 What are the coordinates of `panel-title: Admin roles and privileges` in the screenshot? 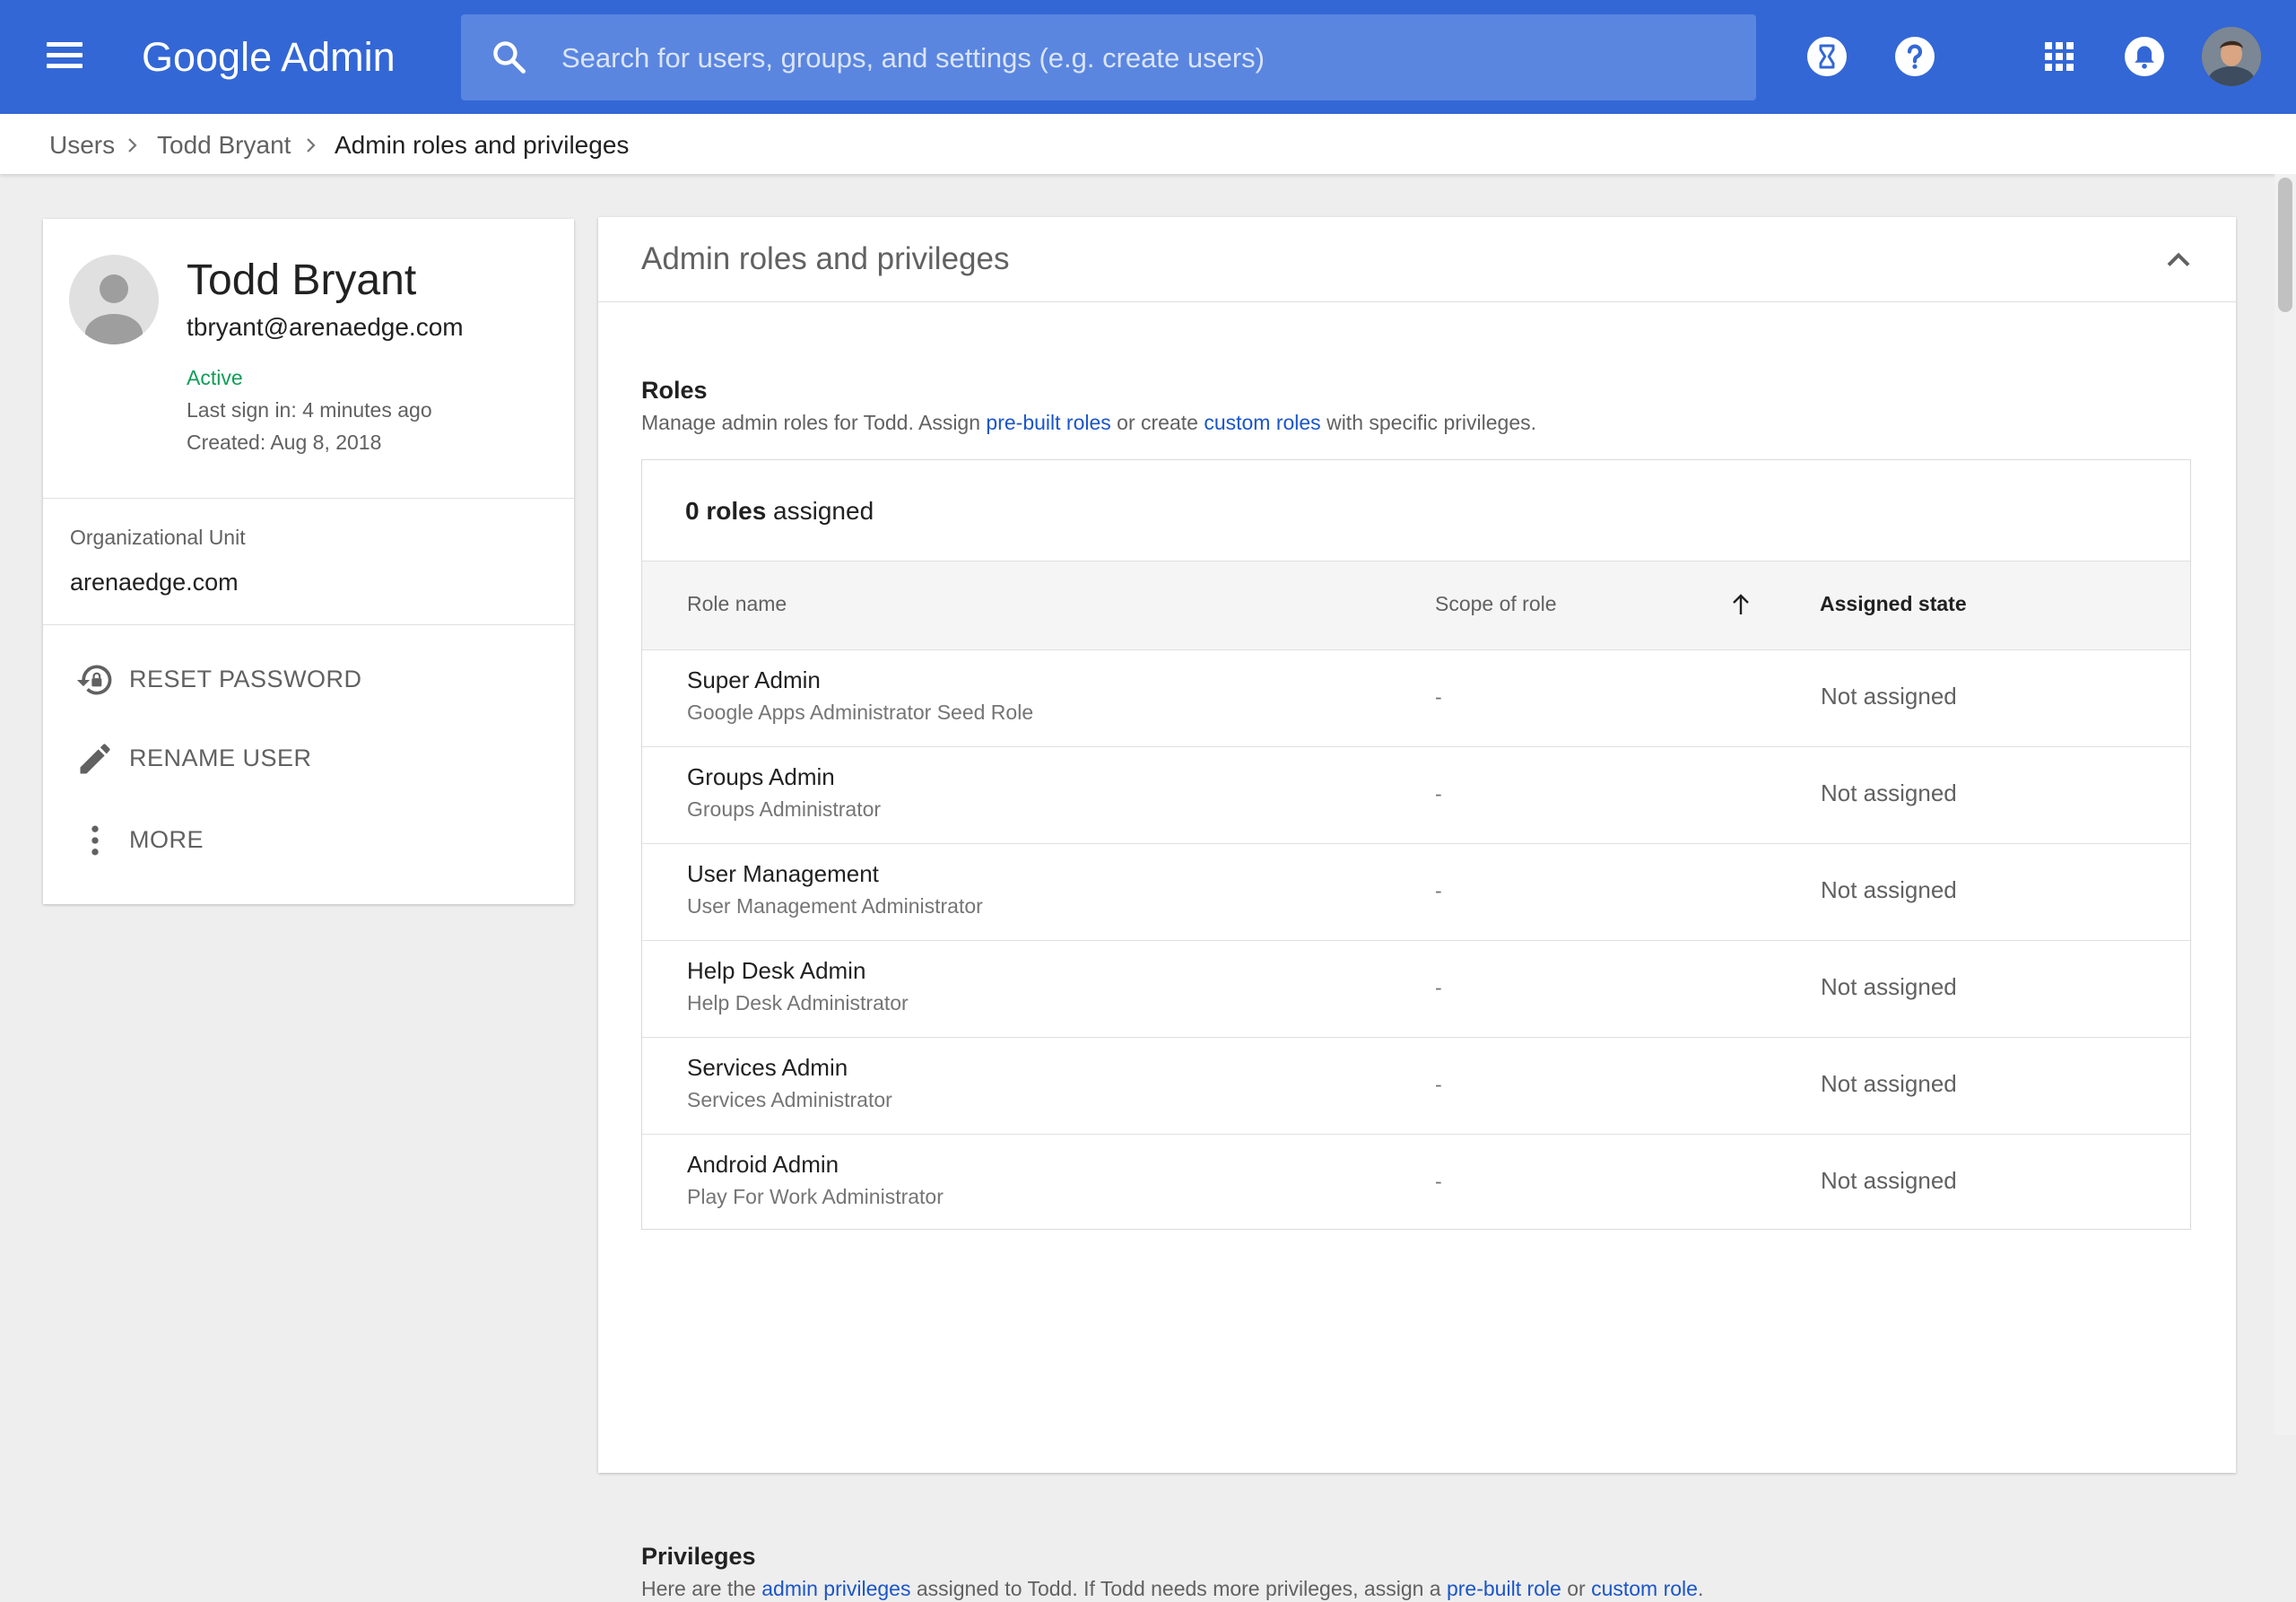 It's located at (825, 259).